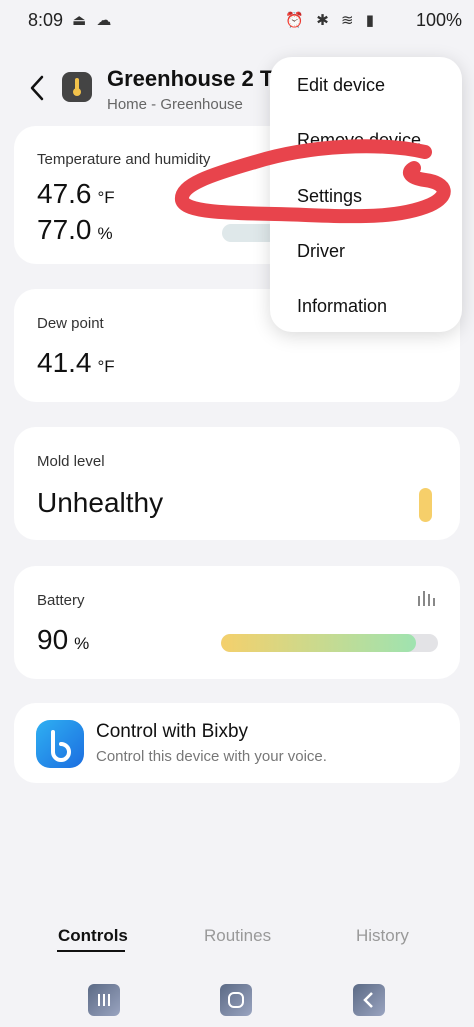  What do you see at coordinates (342, 306) in the screenshot?
I see `menu-item-information: Information` at bounding box center [342, 306].